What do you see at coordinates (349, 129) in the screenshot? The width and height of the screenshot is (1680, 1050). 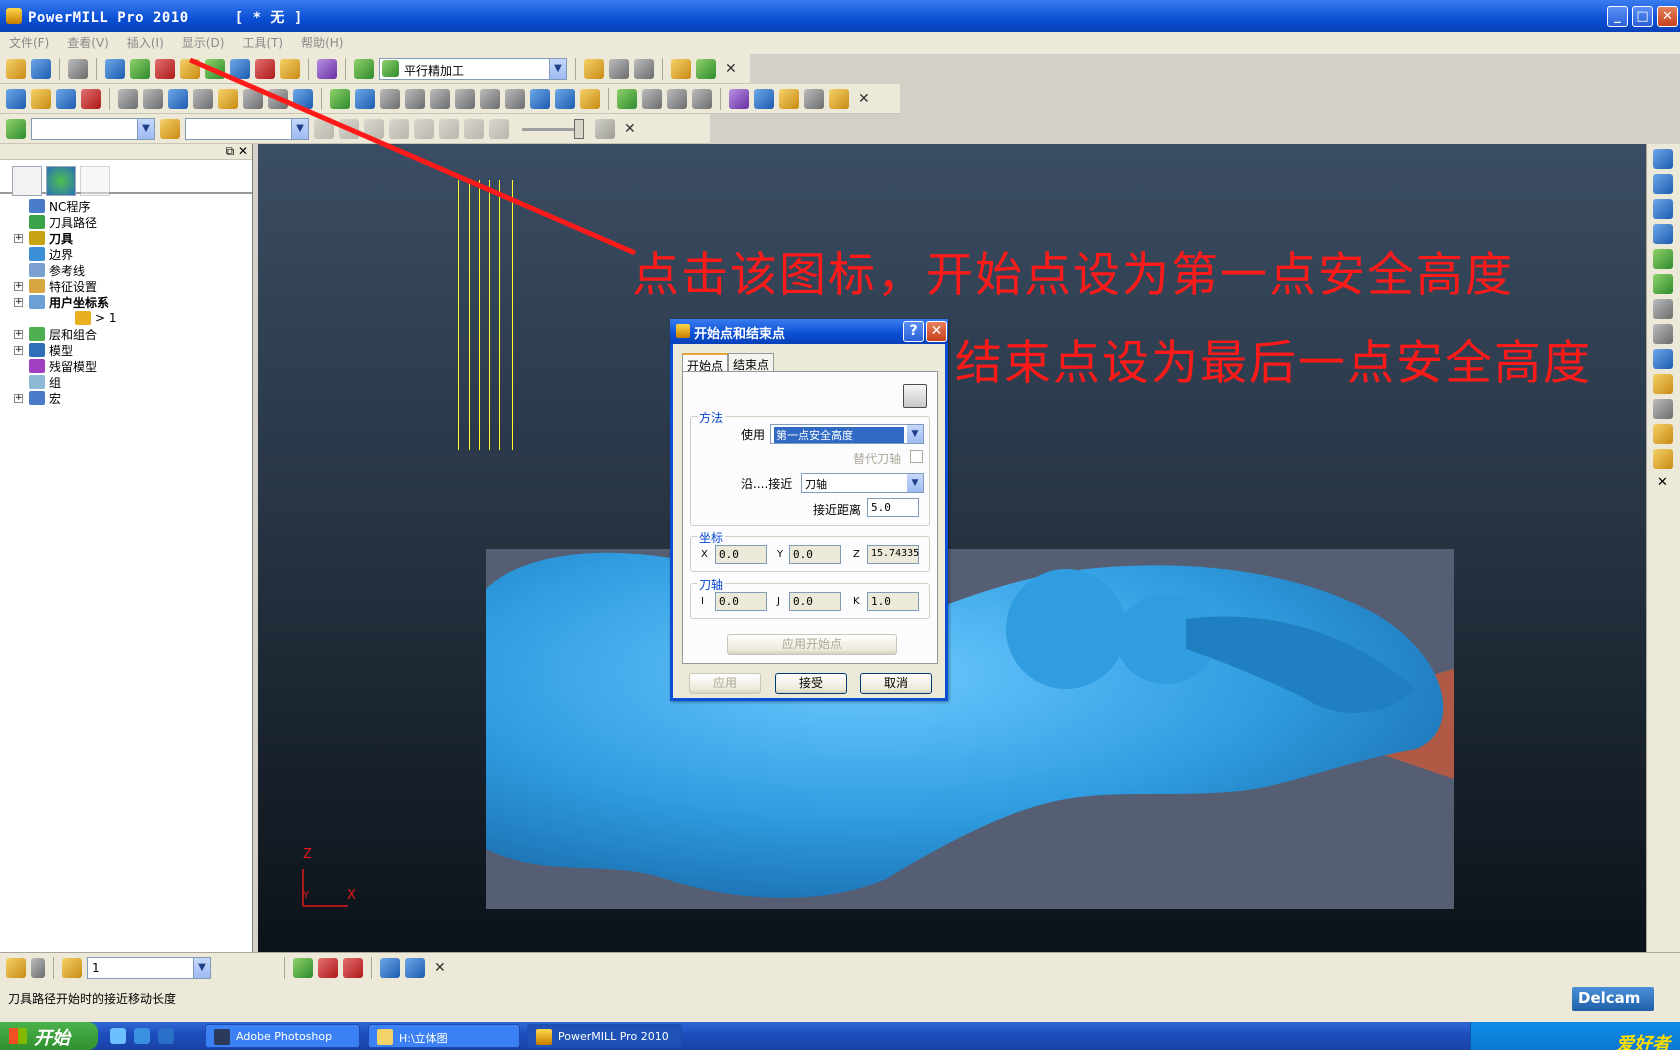 I see `pause-icon` at bounding box center [349, 129].